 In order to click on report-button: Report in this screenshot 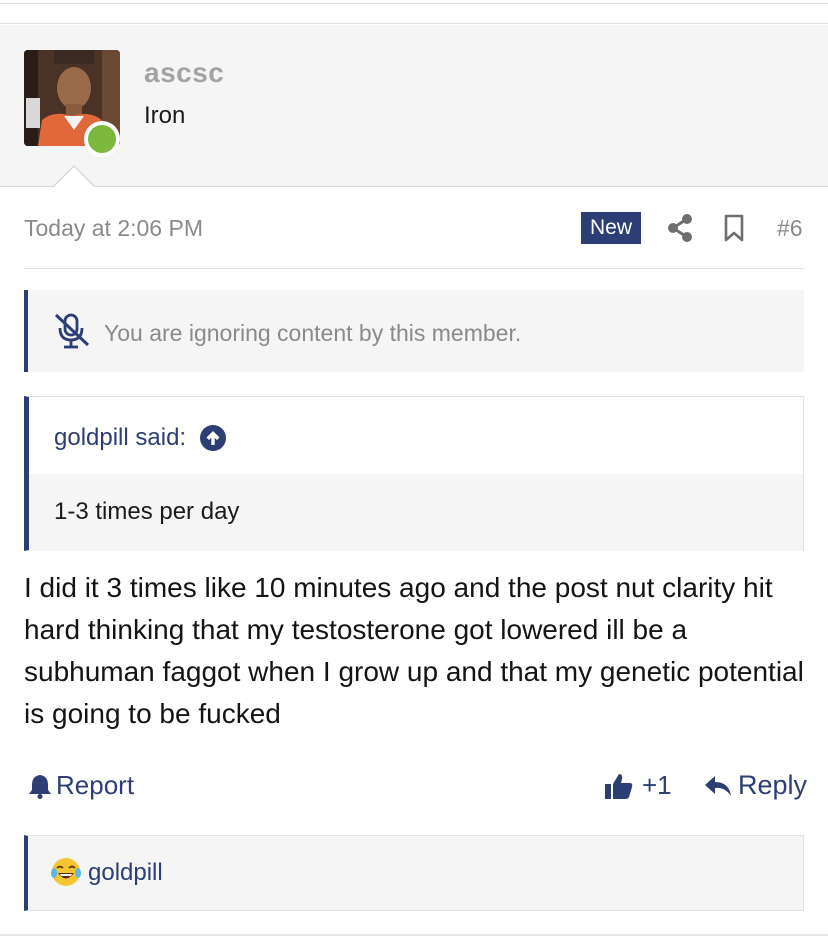, I will do `click(81, 785)`.